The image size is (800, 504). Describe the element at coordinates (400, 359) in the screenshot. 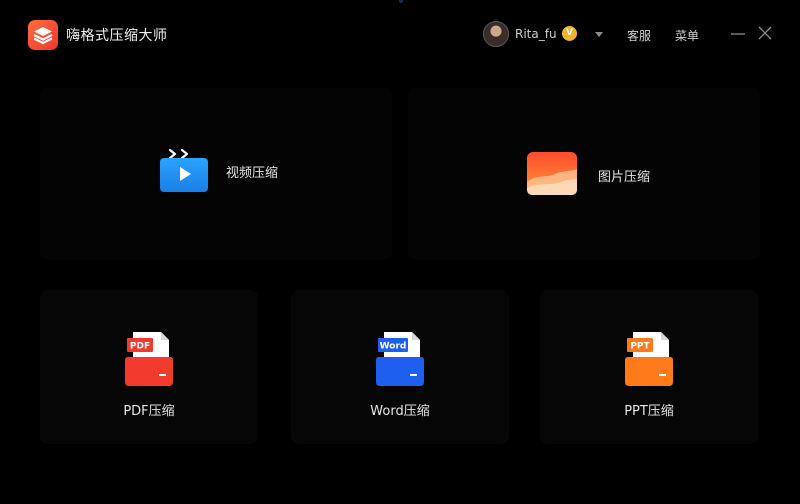

I see `word-file-icon: Word` at that location.